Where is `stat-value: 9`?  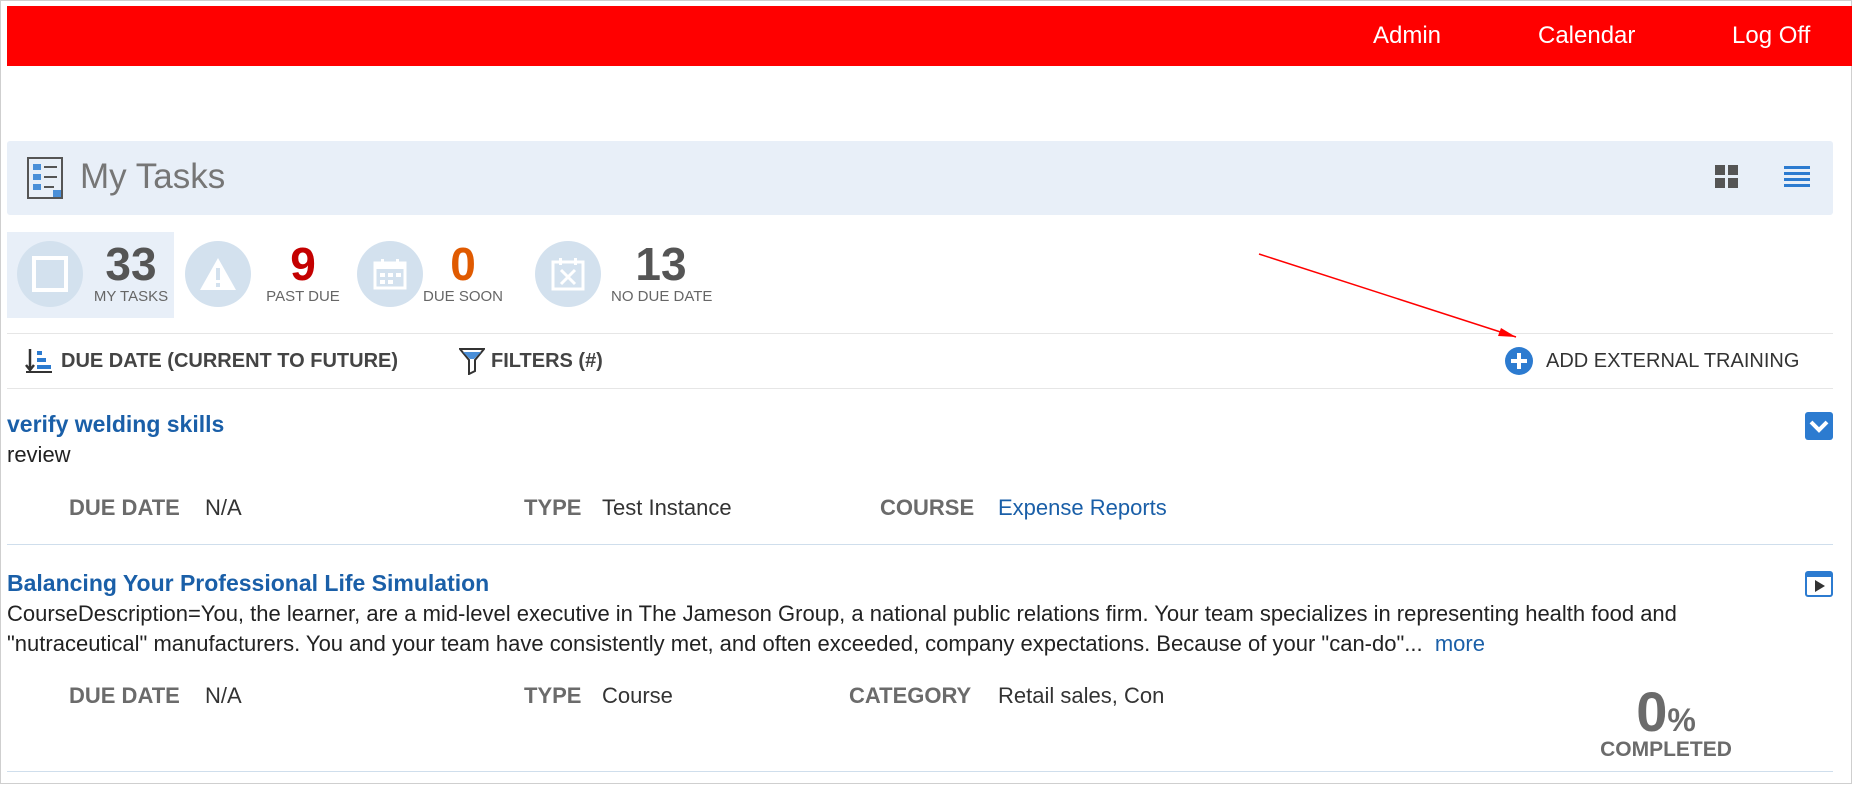 stat-value: 9 is located at coordinates (303, 264).